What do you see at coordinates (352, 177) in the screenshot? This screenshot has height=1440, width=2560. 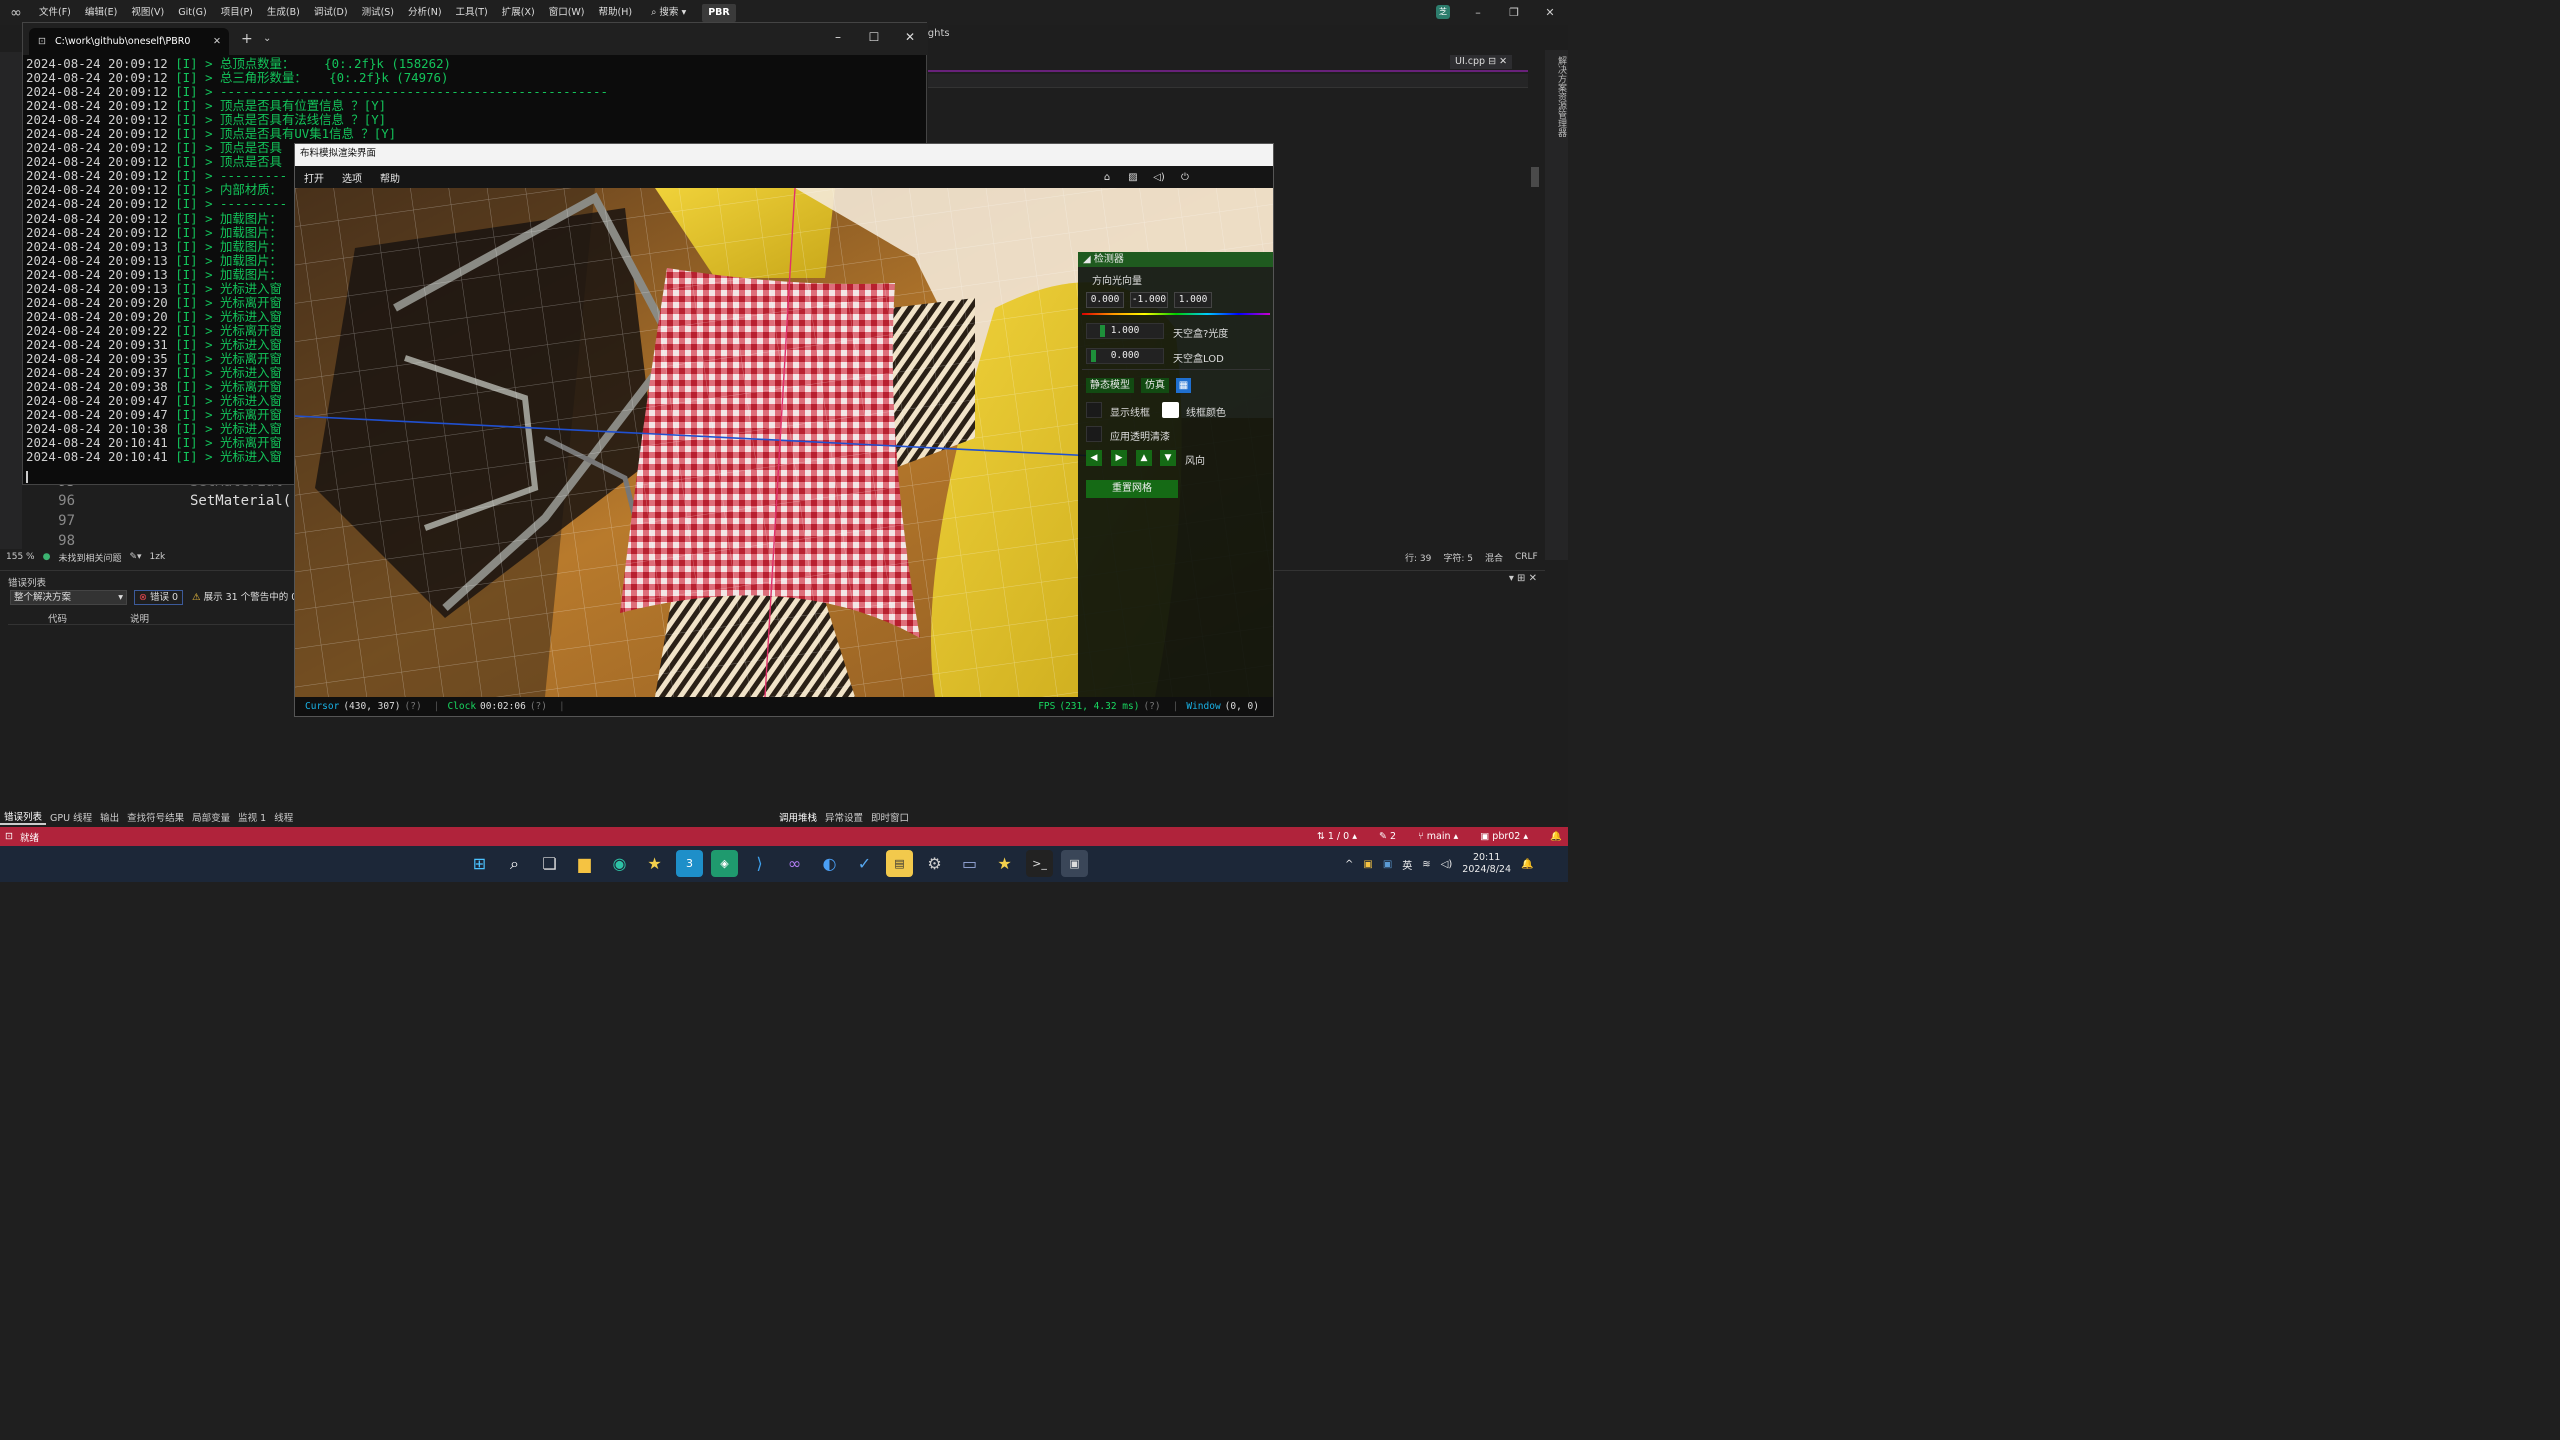 I see `menu-options: 选项` at bounding box center [352, 177].